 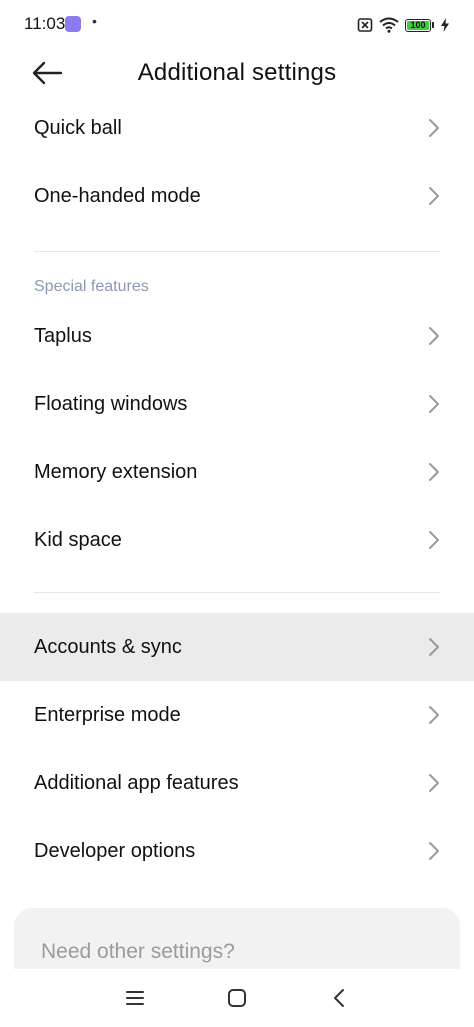 I want to click on setting-floating-windows: Floating windows, so click(x=237, y=404).